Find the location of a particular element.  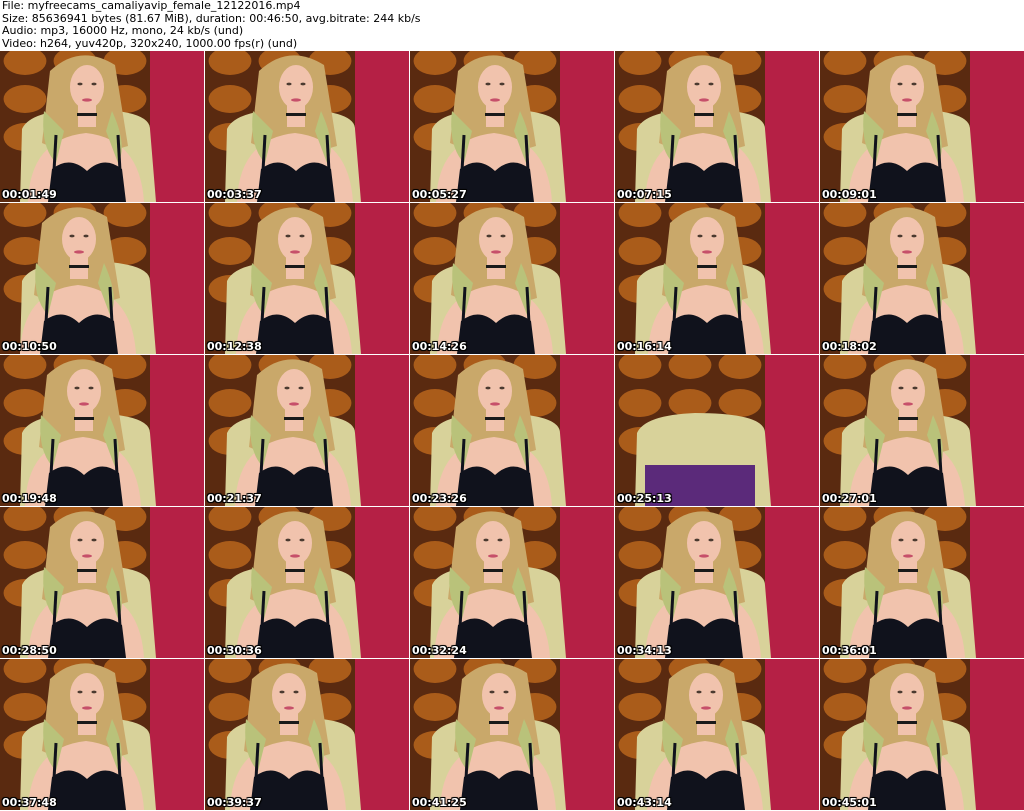

frame-timestamp: 00:39:37 is located at coordinates (234, 802).